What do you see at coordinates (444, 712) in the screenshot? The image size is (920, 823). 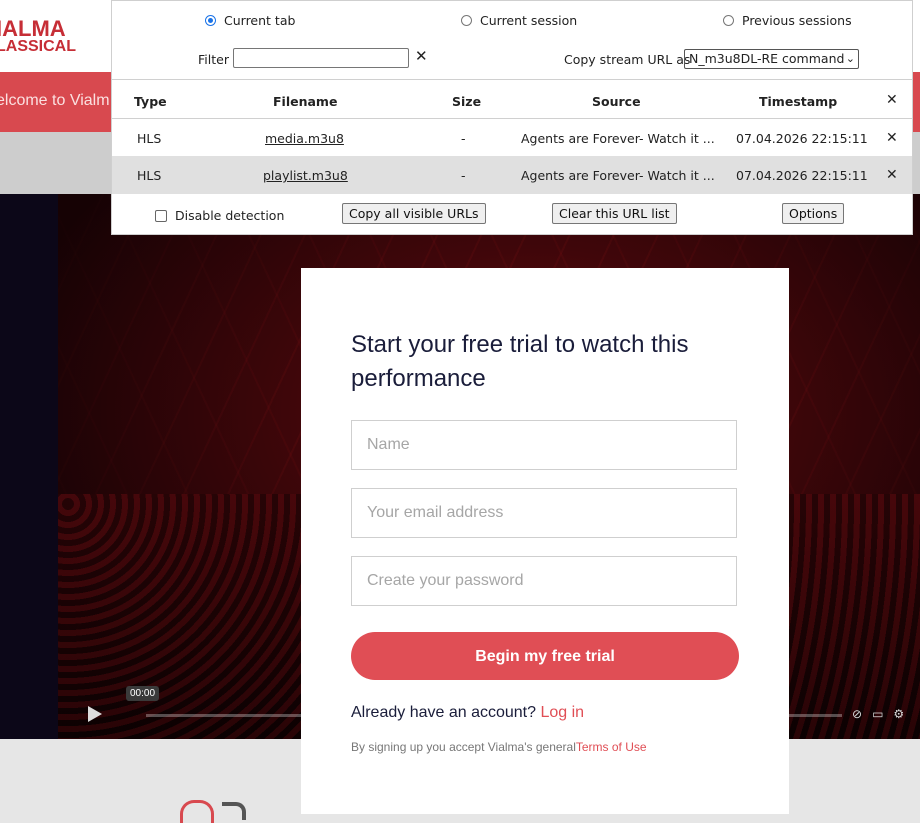 I see `login-prompt: Already have an account?` at bounding box center [444, 712].